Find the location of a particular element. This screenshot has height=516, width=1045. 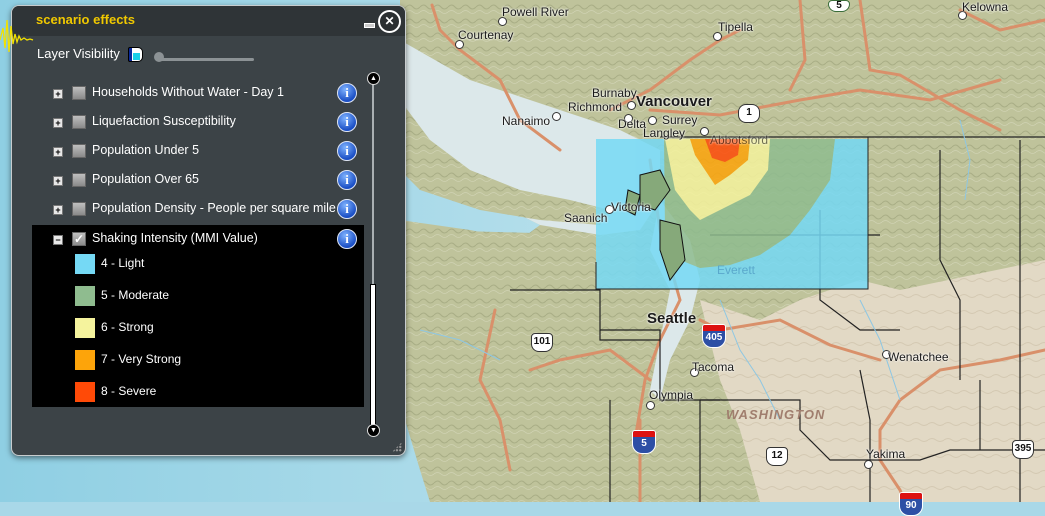

bc-5-shield: 5 is located at coordinates (839, 6).